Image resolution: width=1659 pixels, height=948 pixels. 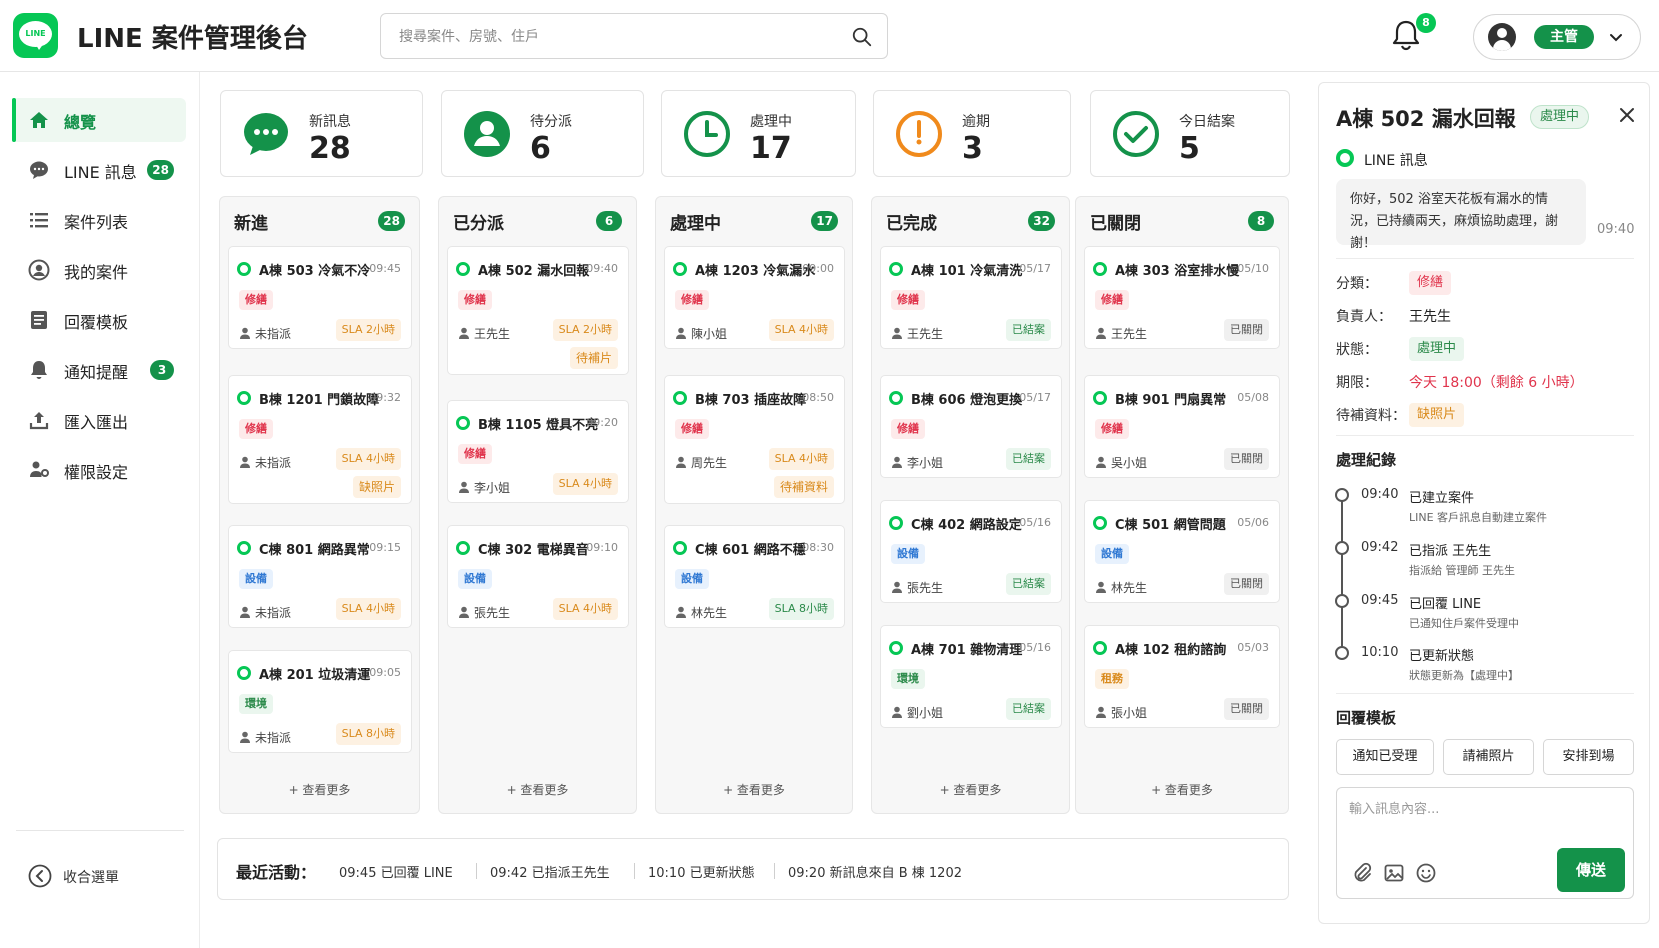 I want to click on case-time: 08:50, so click(x=818, y=397).